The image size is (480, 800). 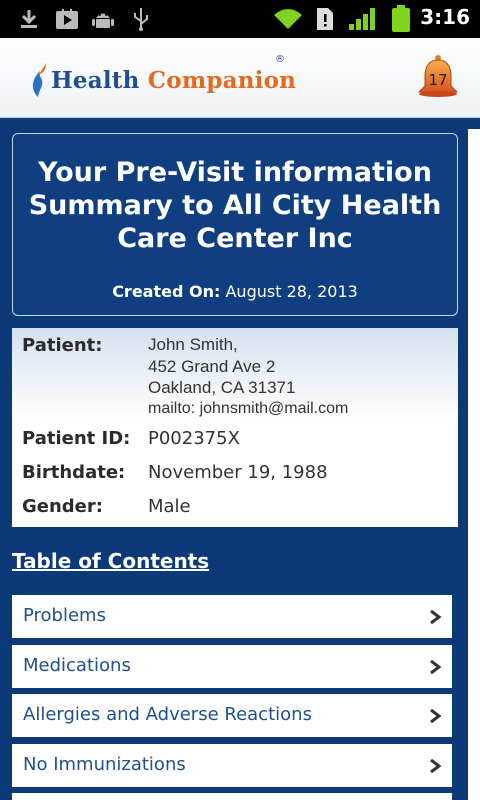 What do you see at coordinates (169, 506) in the screenshot?
I see `gender-value: Male` at bounding box center [169, 506].